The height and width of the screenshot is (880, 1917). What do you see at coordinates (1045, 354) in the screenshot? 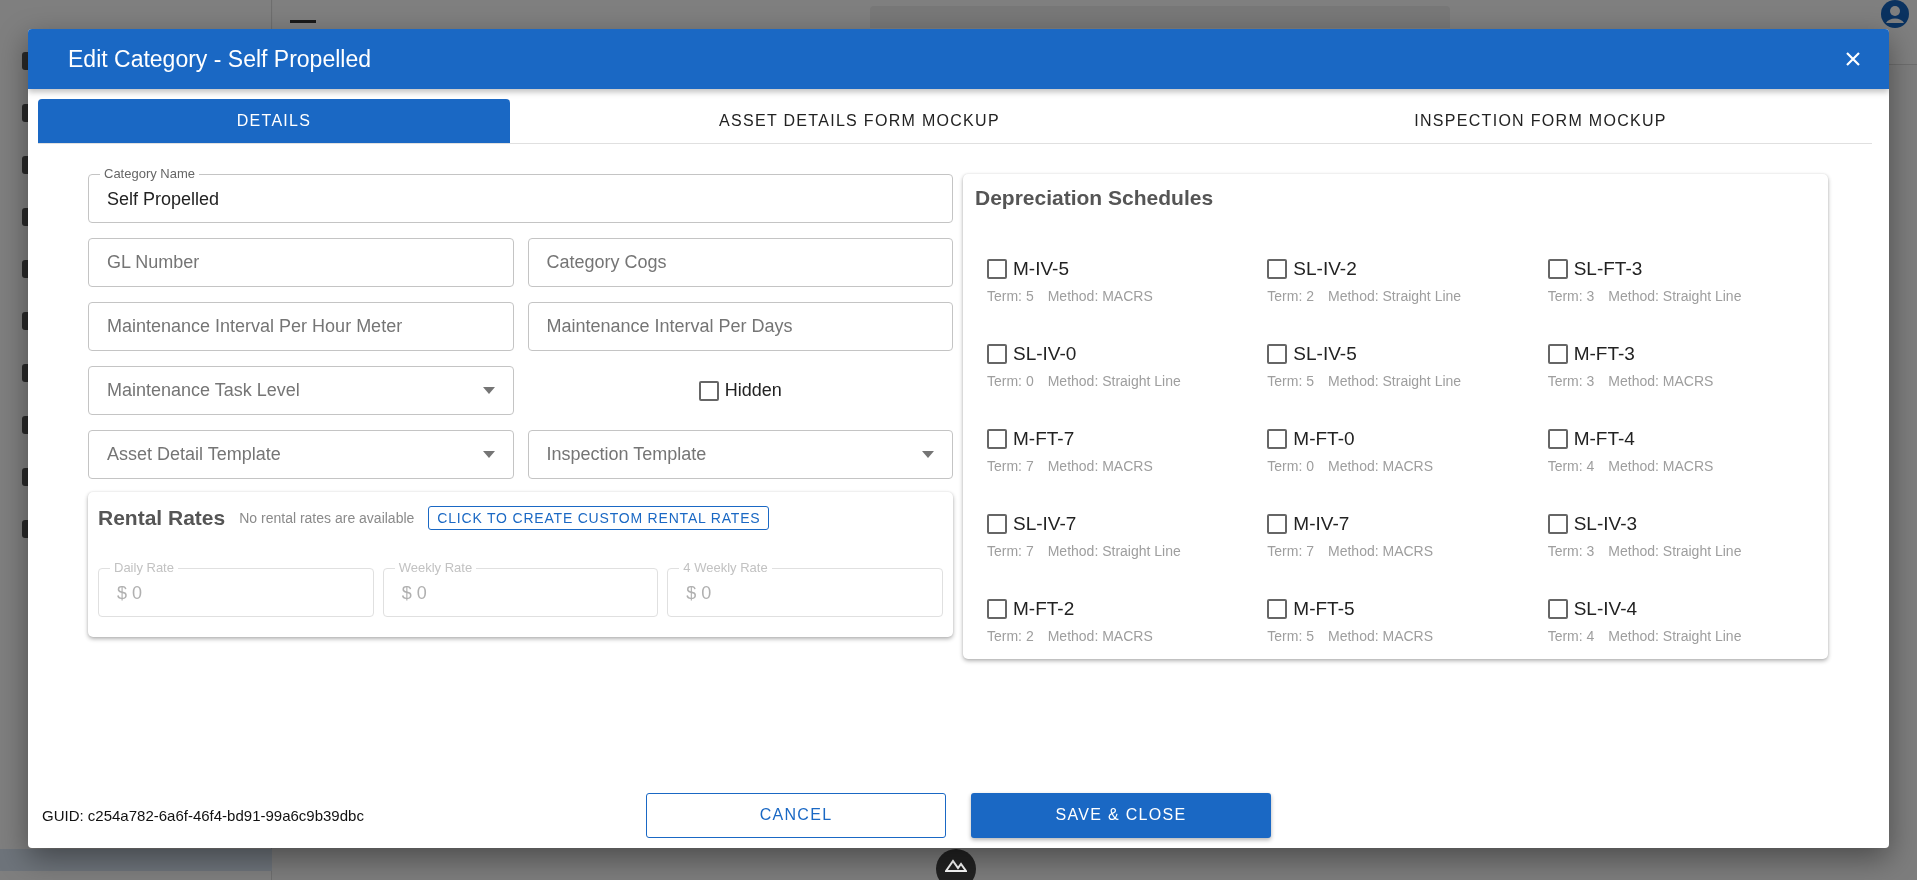
I see `schedule-name: SL-IV-0` at bounding box center [1045, 354].